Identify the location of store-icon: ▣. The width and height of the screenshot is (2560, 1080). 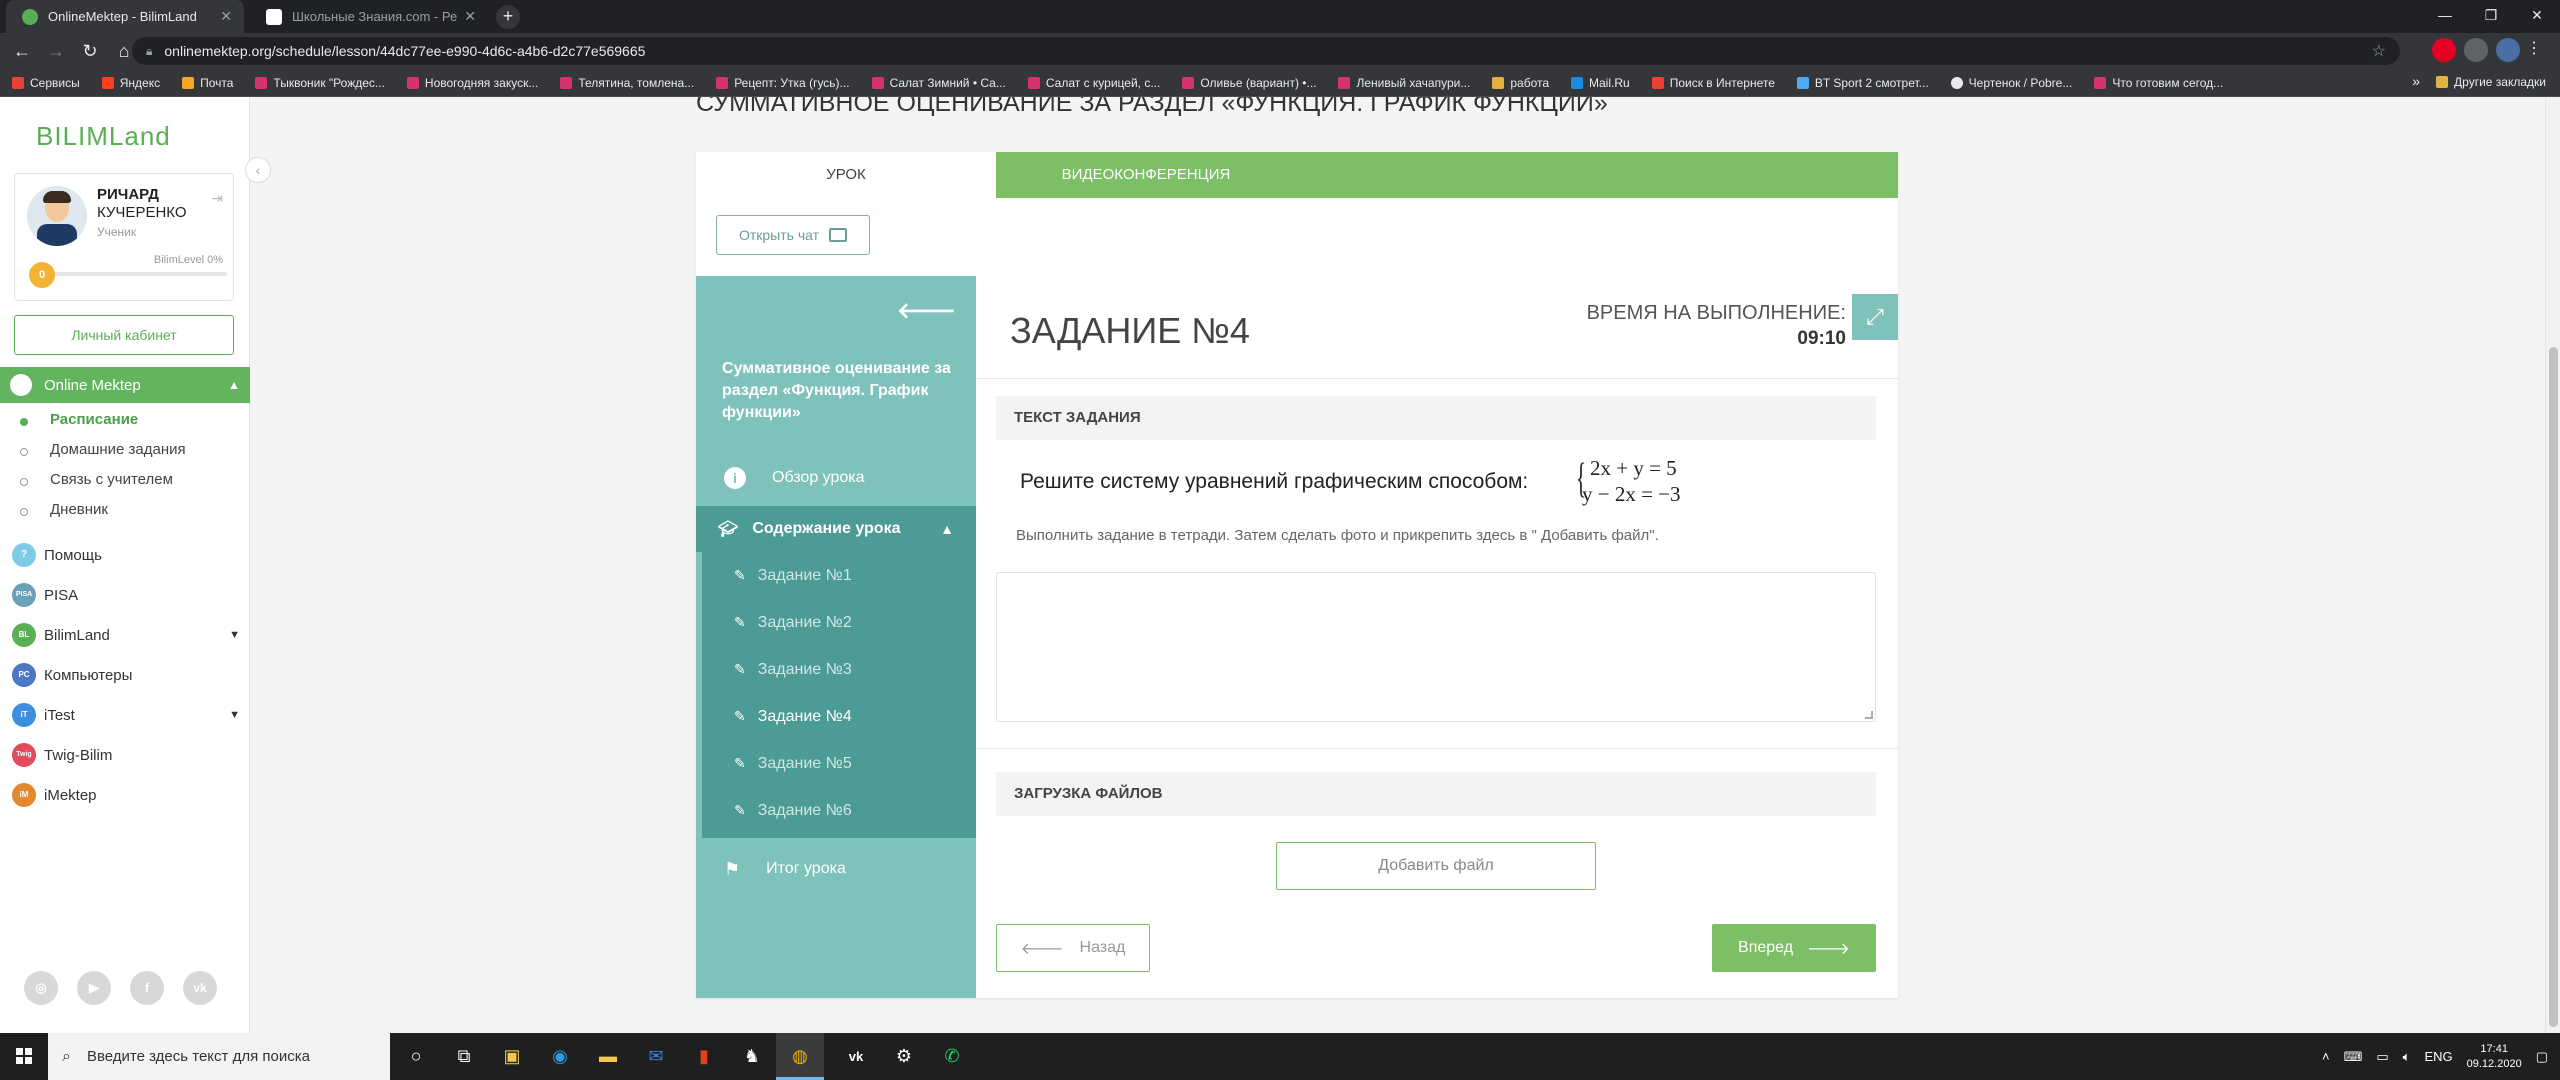
(512, 1056).